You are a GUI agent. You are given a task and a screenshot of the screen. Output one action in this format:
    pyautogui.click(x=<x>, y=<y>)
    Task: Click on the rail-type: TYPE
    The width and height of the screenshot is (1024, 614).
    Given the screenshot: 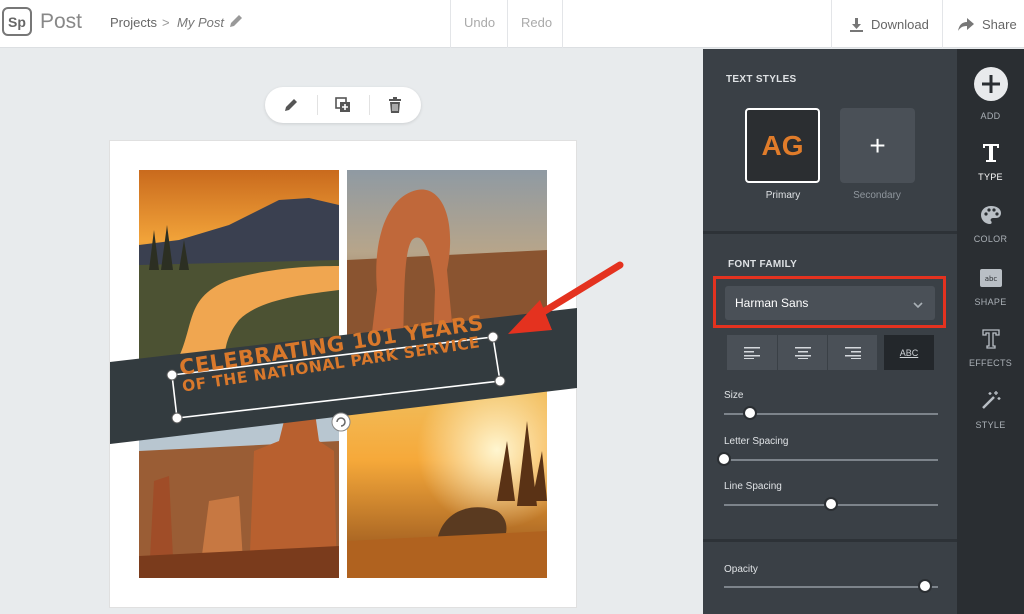 What is the action you would take?
    pyautogui.click(x=990, y=161)
    